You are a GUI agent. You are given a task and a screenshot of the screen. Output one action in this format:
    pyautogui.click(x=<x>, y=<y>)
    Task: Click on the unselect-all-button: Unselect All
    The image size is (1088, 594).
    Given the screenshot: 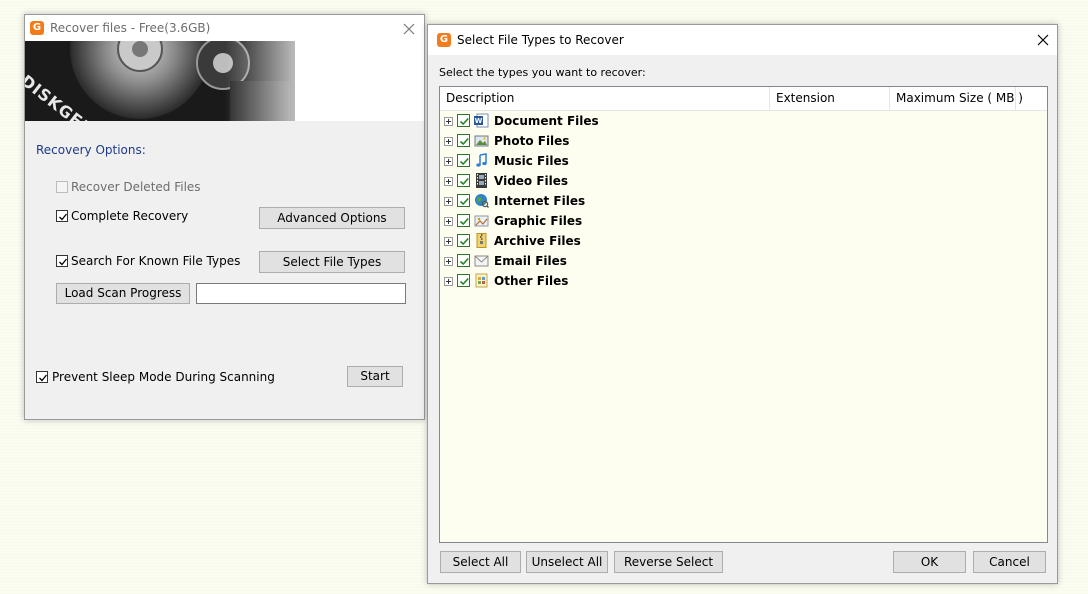 What is the action you would take?
    pyautogui.click(x=567, y=562)
    